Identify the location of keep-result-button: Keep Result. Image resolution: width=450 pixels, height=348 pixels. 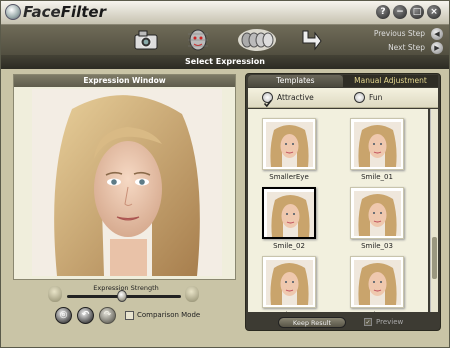
(312, 322).